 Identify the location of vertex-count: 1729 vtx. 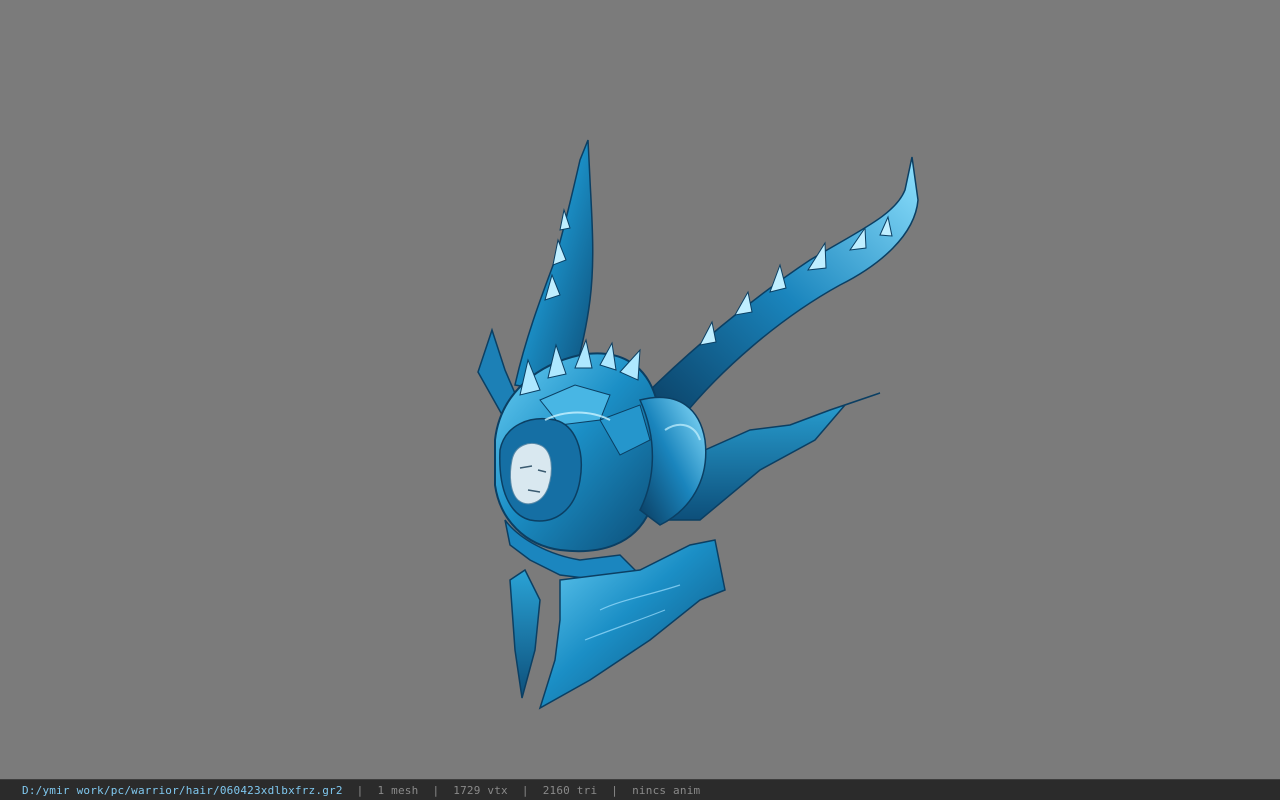
(480, 790).